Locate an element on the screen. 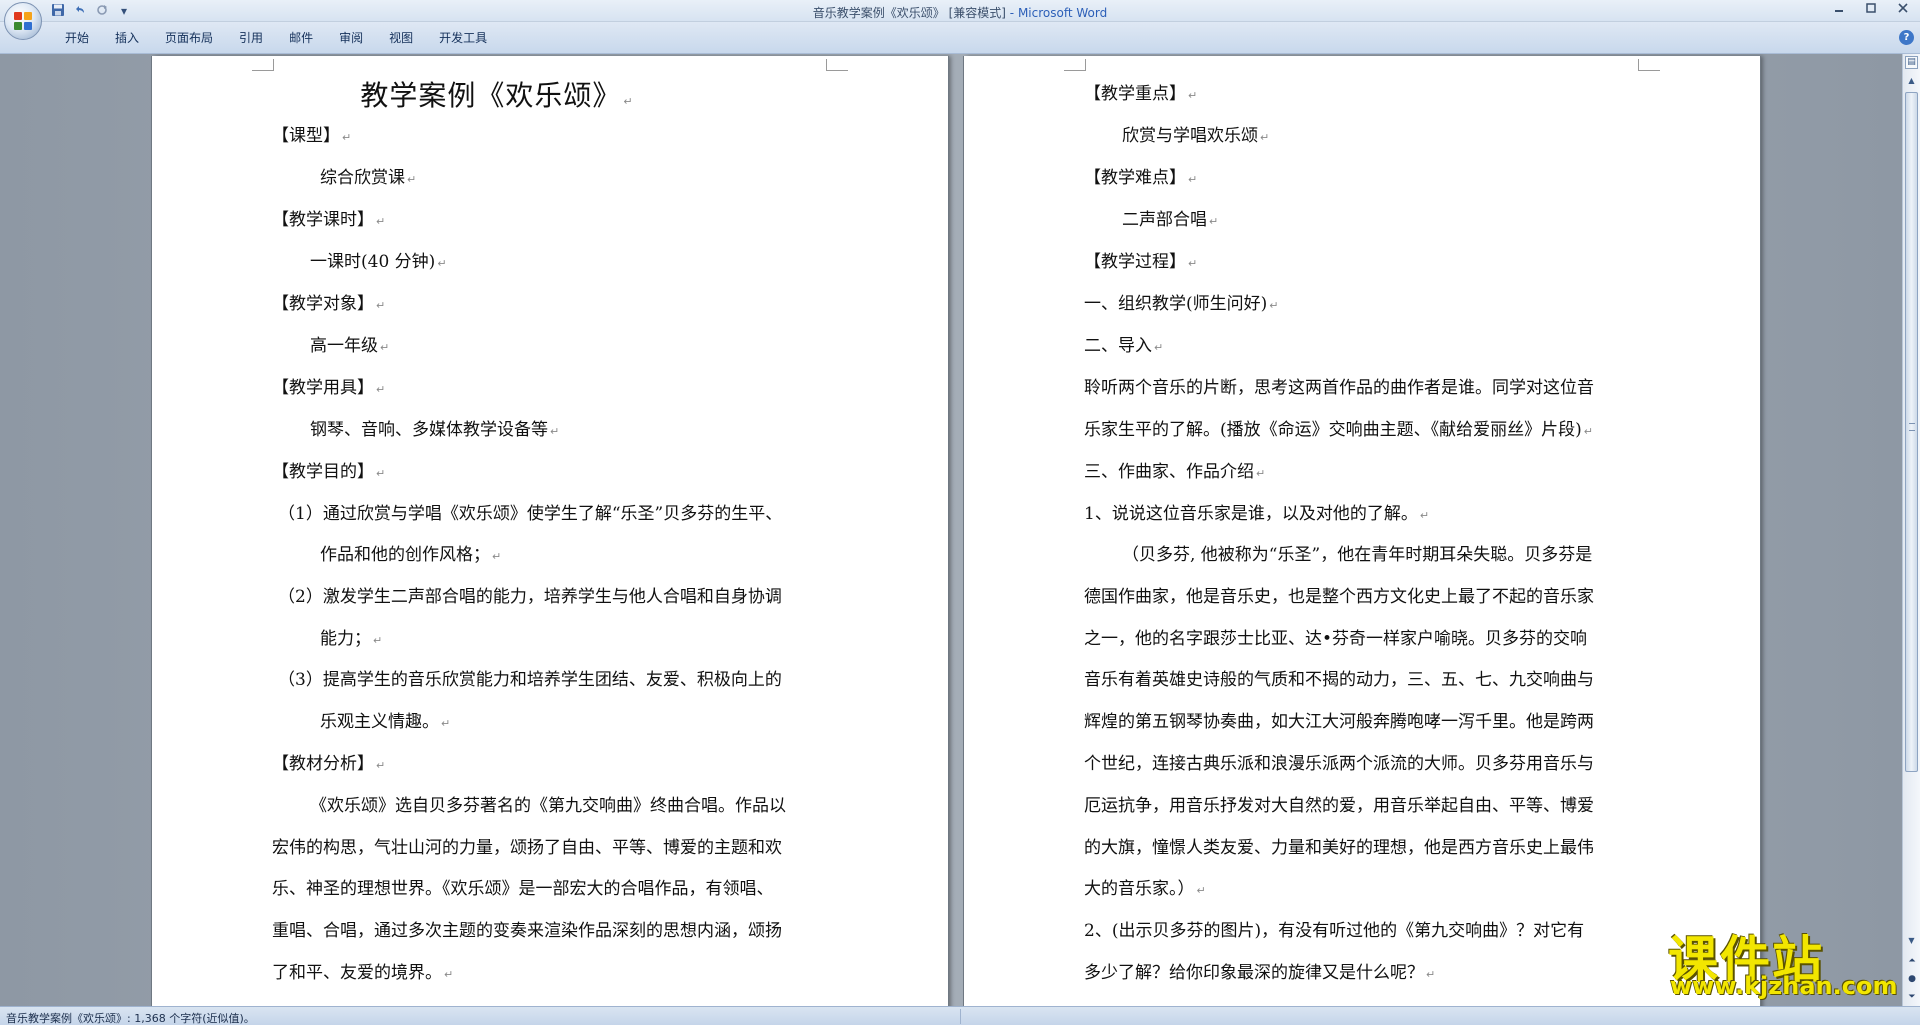  tab-review: 审阅 is located at coordinates (351, 38).